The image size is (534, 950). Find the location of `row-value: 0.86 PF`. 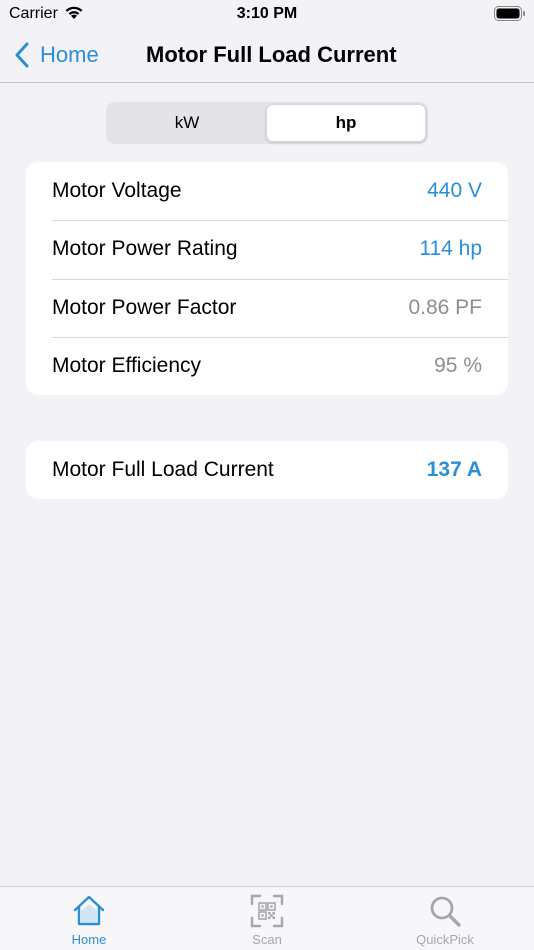

row-value: 0.86 PF is located at coordinates (445, 307).